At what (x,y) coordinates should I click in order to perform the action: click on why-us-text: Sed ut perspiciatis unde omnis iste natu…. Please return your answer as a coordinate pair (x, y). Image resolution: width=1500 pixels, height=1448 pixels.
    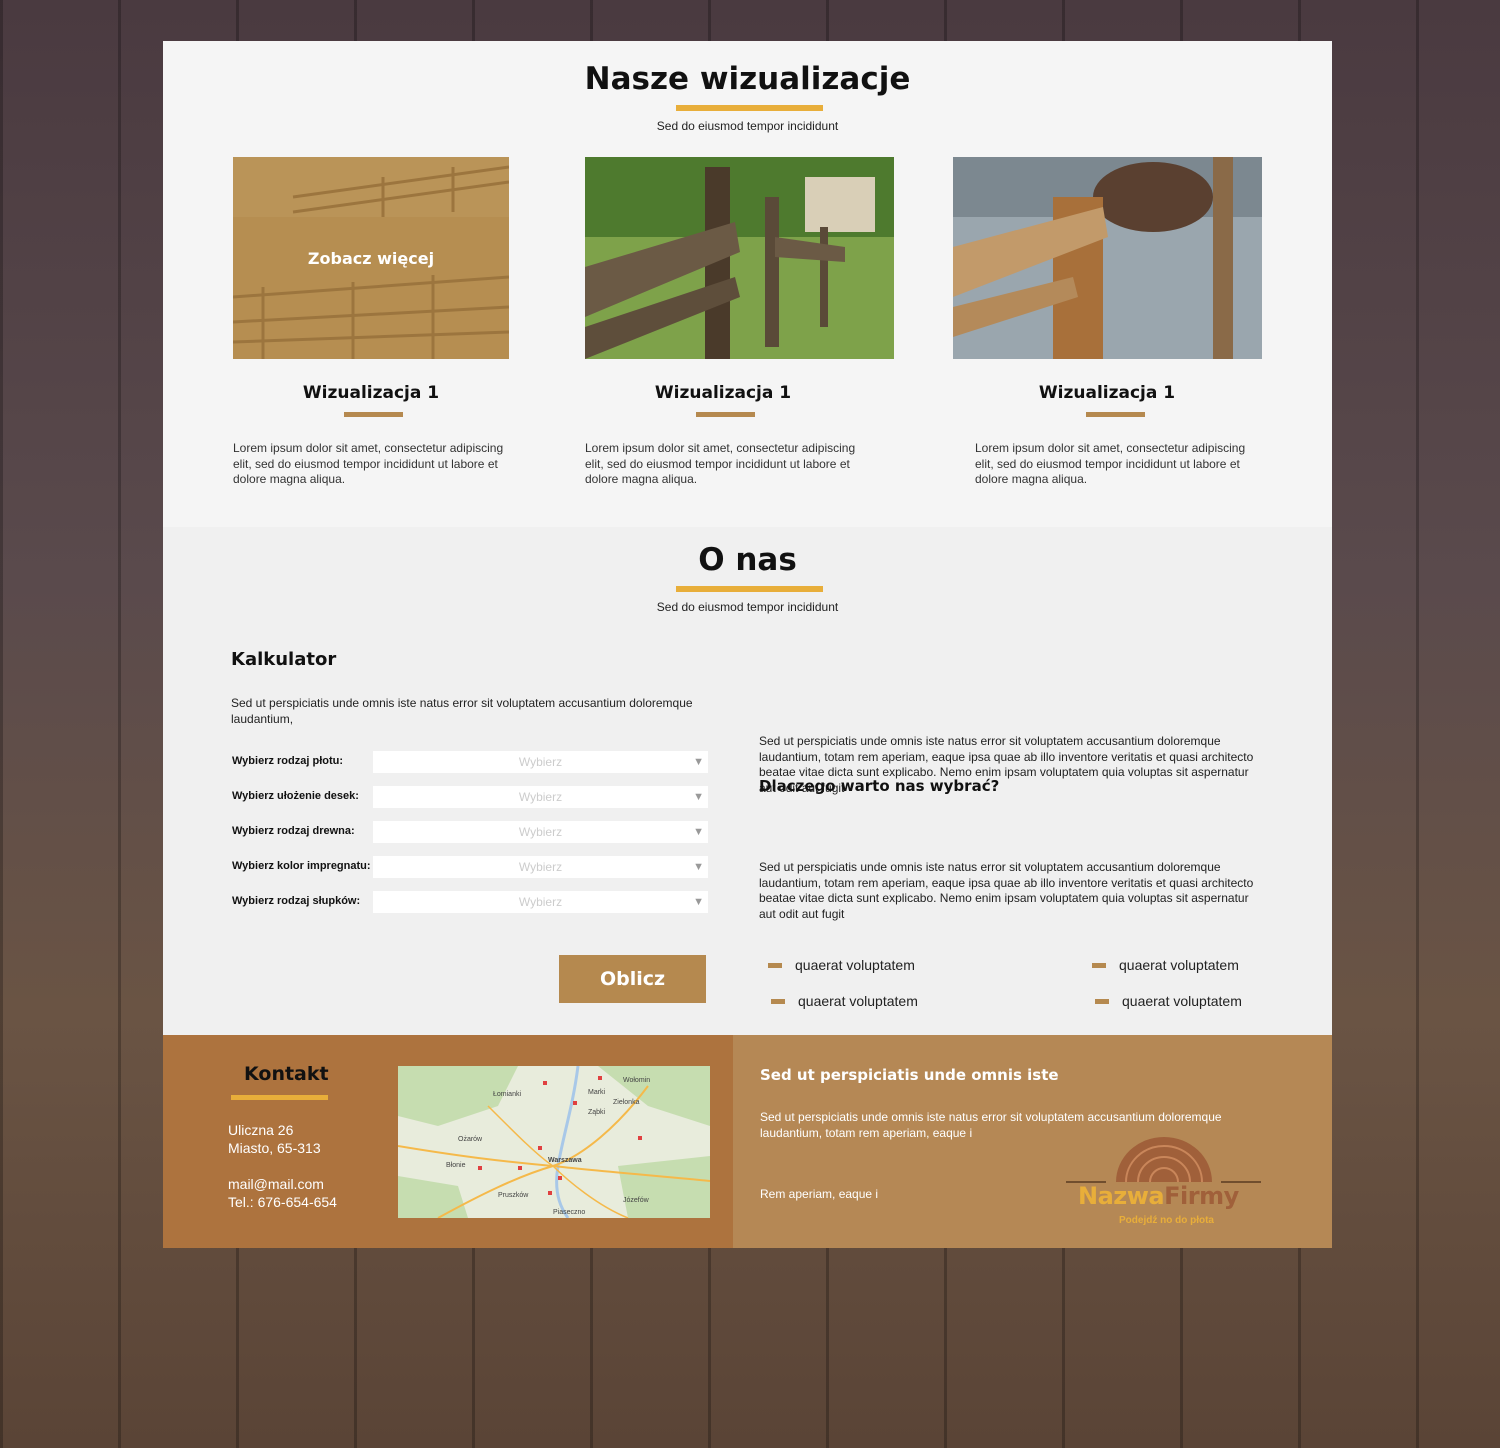
    Looking at the image, I should click on (1006, 890).